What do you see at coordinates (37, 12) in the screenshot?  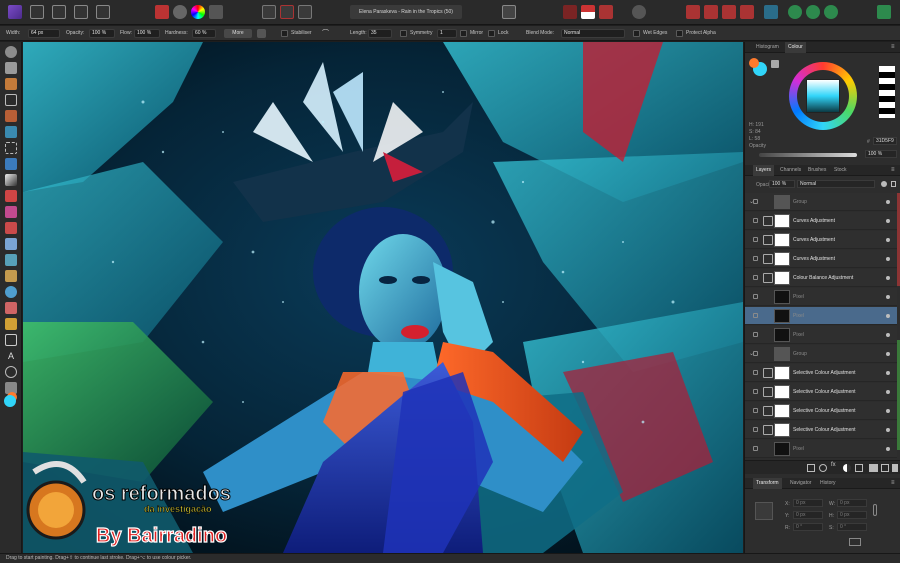 I see `pixel-persona-icon` at bounding box center [37, 12].